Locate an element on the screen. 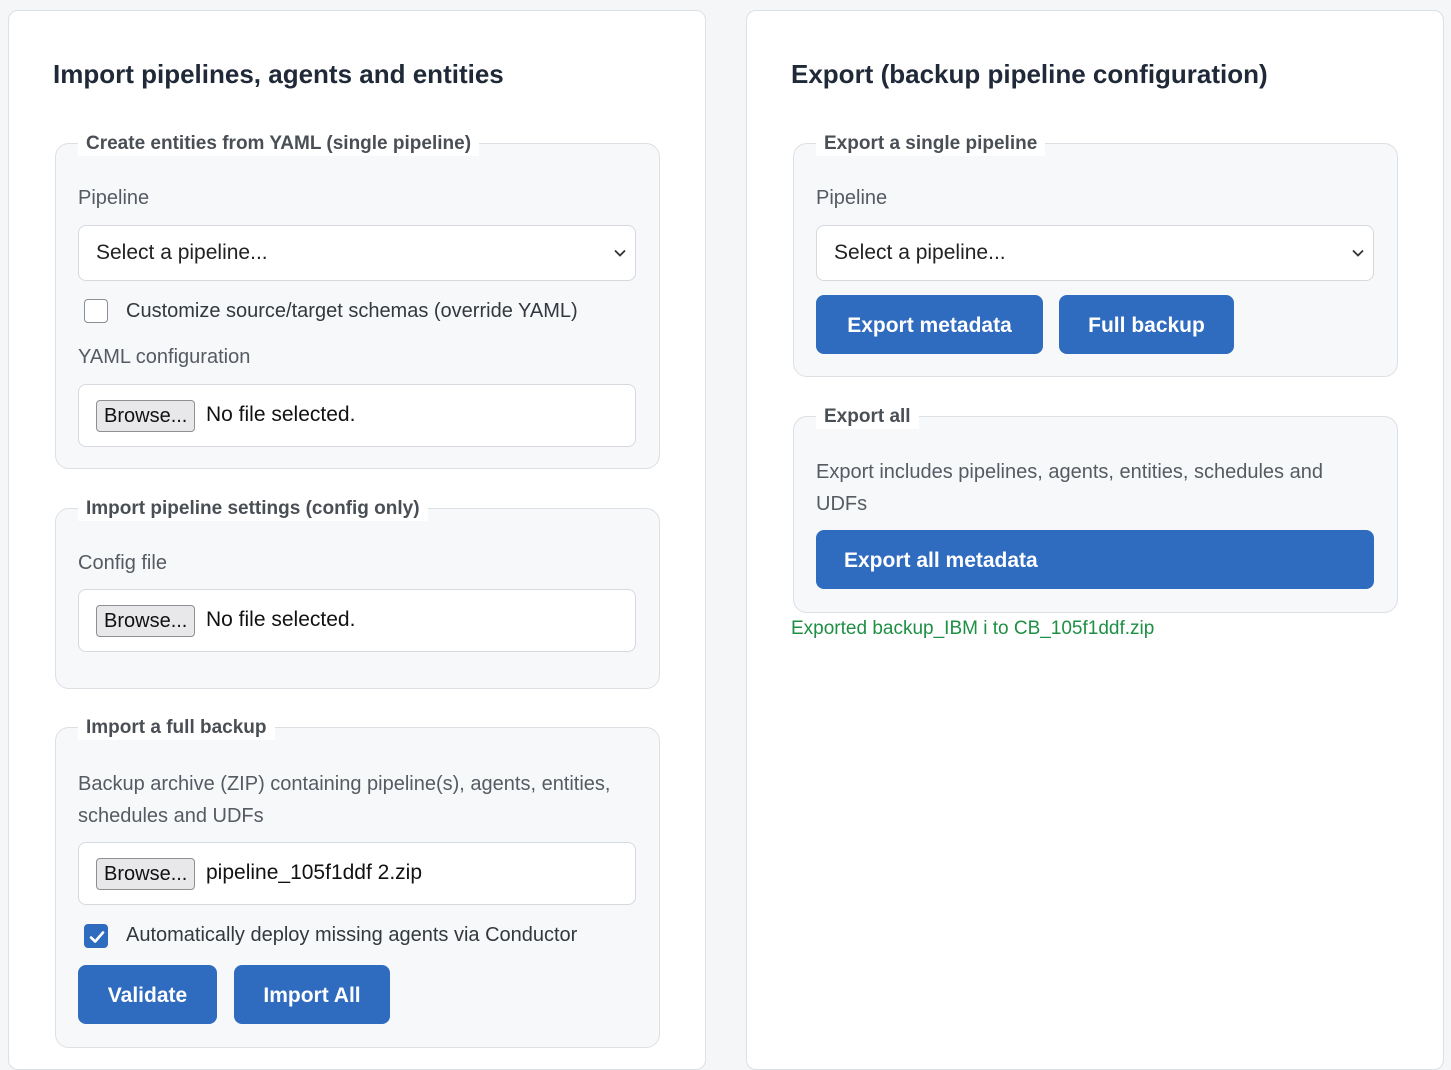 Image resolution: width=1451 pixels, height=1070 pixels. yaml-file-input: Browse... No file selected. is located at coordinates (357, 415).